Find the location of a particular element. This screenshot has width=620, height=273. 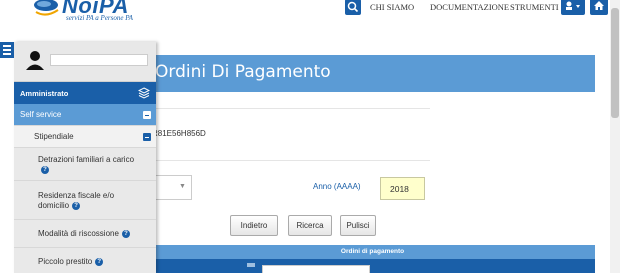

search-icon is located at coordinates (353, 7).